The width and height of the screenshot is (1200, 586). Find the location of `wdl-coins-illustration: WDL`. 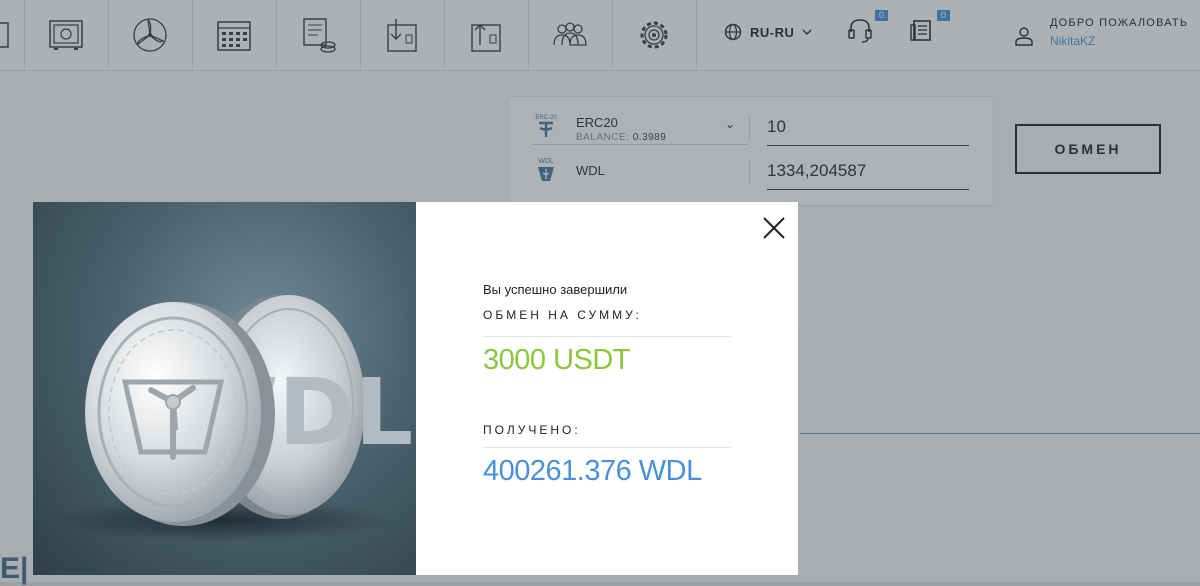

wdl-coins-illustration: WDL is located at coordinates (233, 418).